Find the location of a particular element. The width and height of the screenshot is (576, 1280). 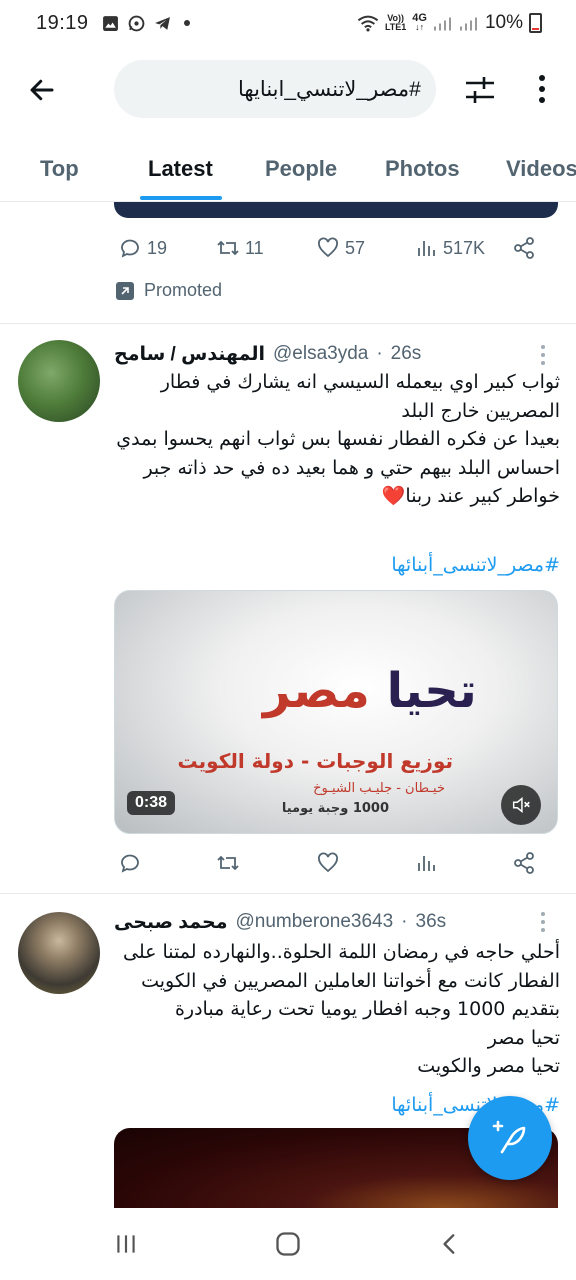

reply-button: 19 is located at coordinates (142, 248).